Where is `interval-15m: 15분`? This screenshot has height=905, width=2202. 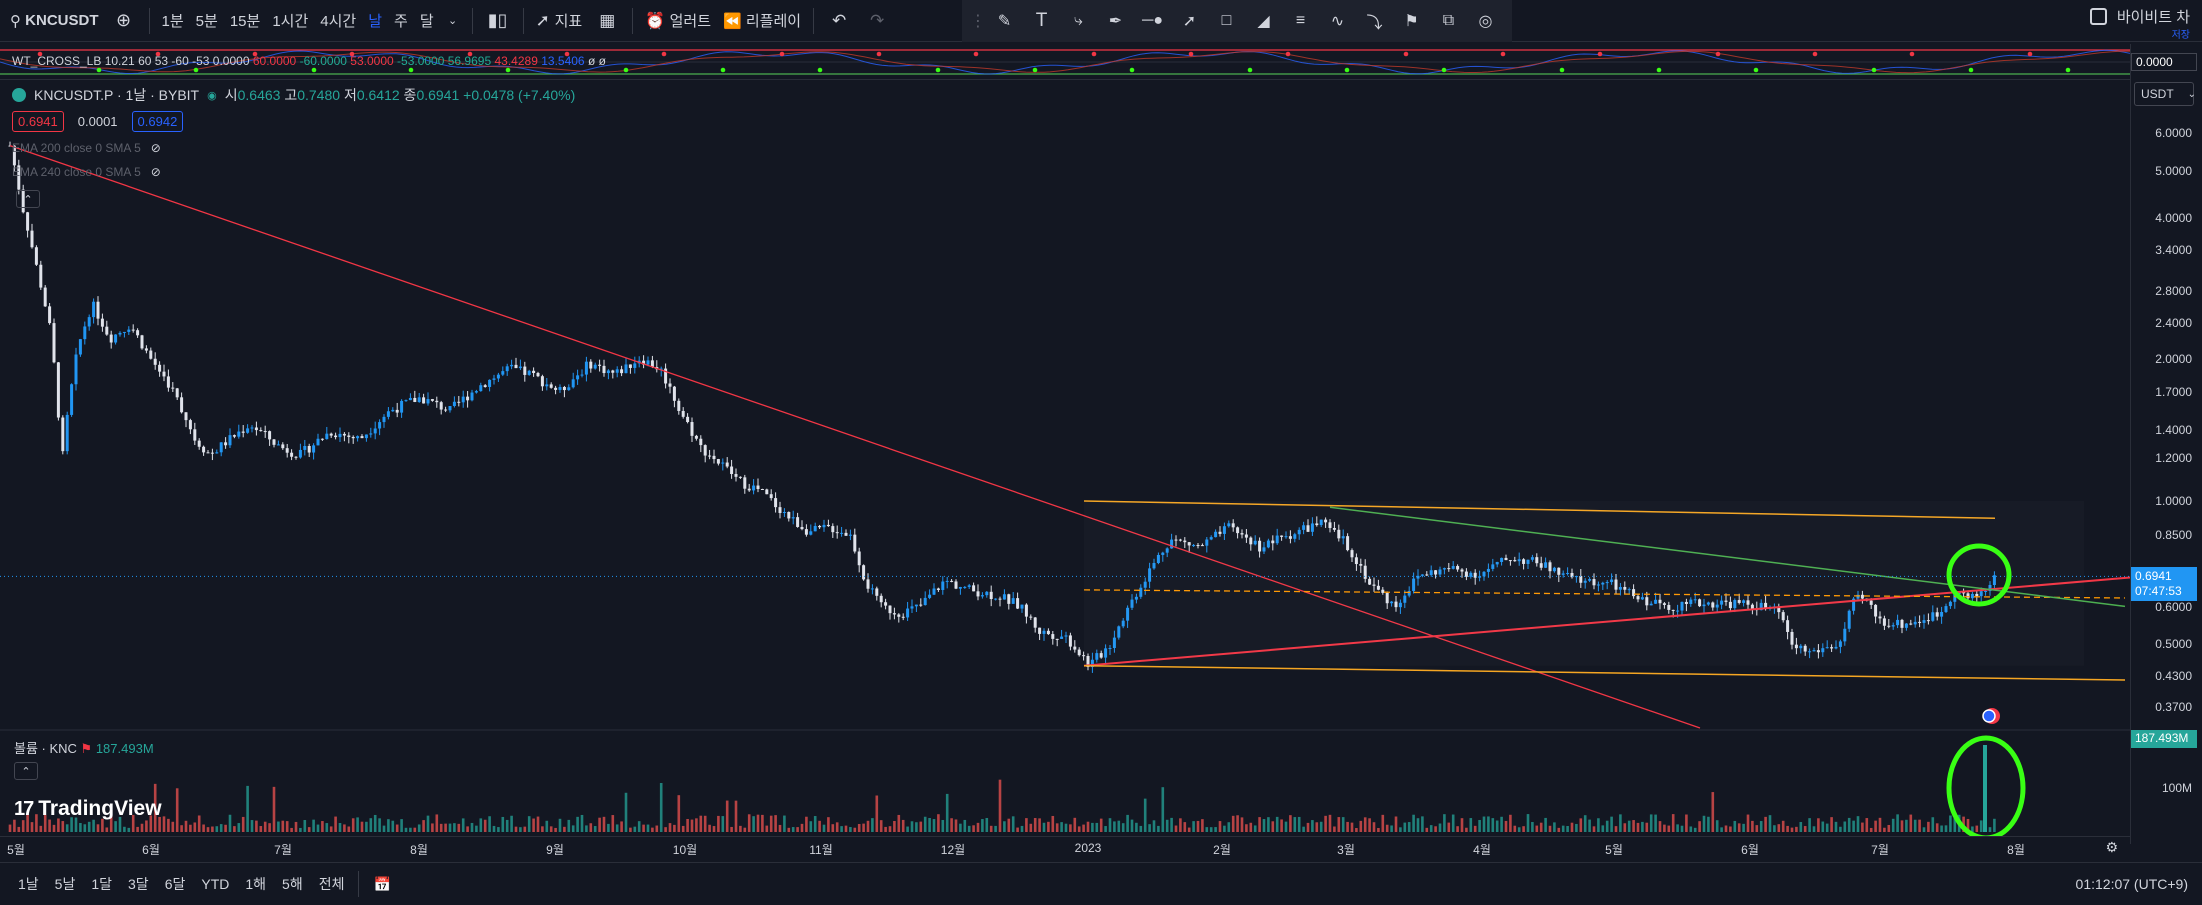 interval-15m: 15분 is located at coordinates (245, 21).